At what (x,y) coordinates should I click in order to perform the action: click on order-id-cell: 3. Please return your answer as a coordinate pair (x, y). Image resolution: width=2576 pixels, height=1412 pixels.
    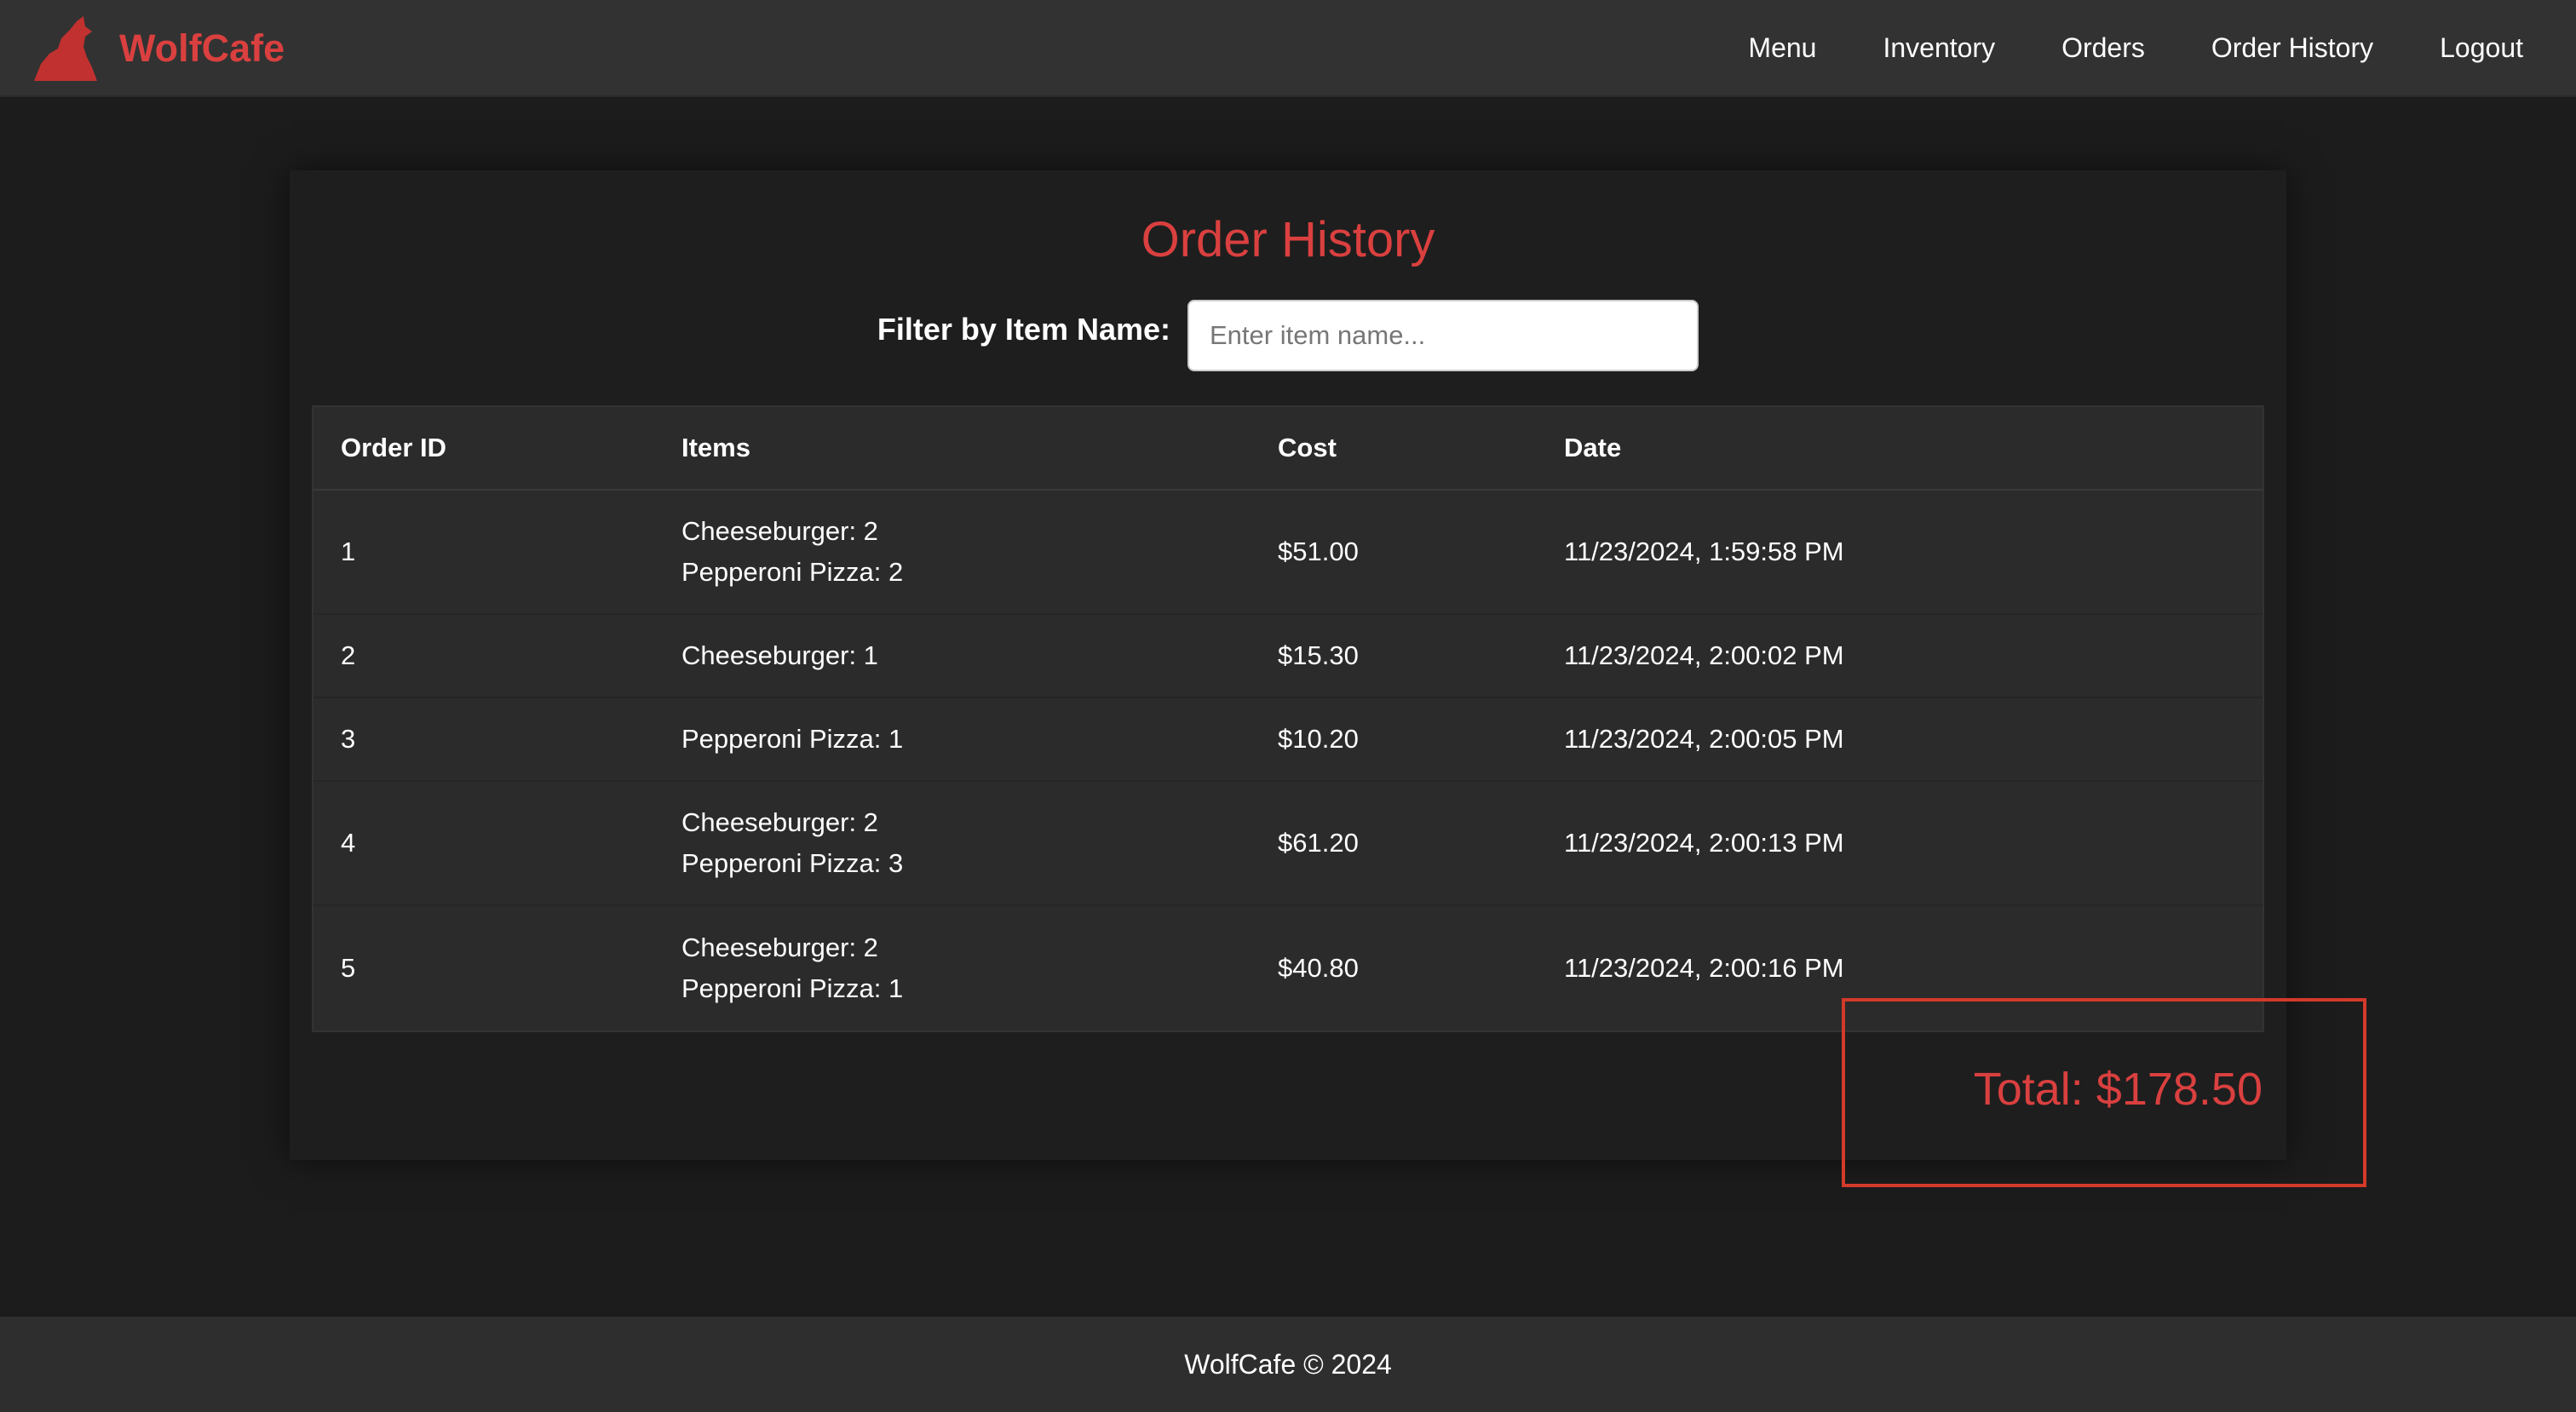
    Looking at the image, I should click on (348, 739).